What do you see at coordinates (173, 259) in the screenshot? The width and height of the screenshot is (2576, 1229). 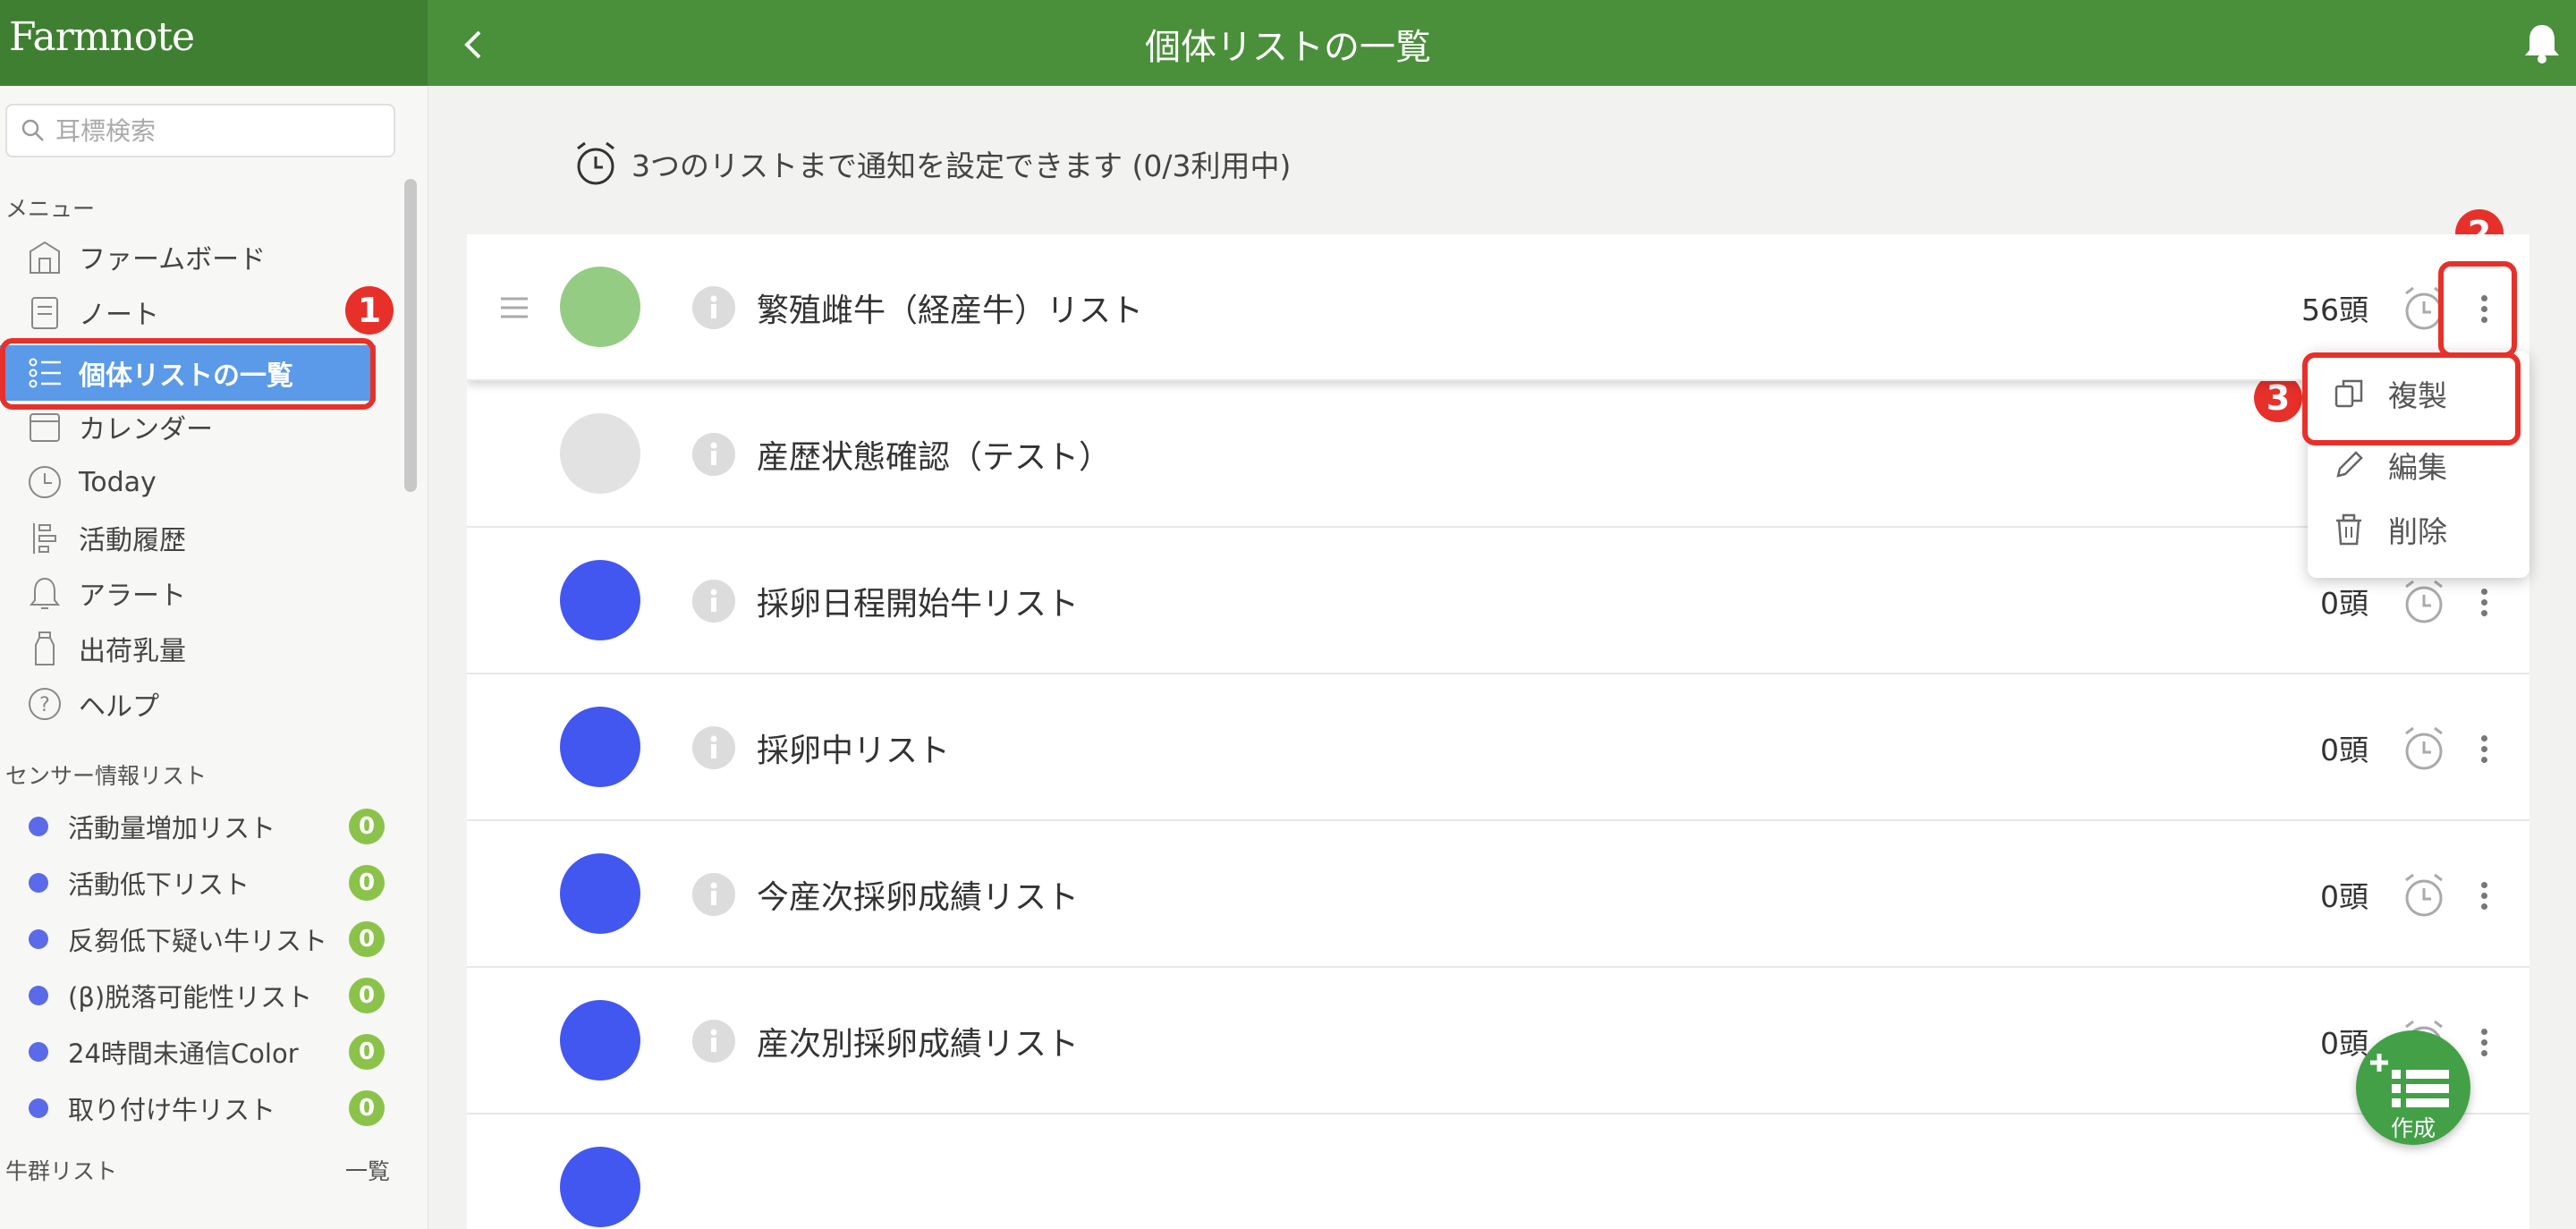 I see `sidebar-item-label: ファームボード` at bounding box center [173, 259].